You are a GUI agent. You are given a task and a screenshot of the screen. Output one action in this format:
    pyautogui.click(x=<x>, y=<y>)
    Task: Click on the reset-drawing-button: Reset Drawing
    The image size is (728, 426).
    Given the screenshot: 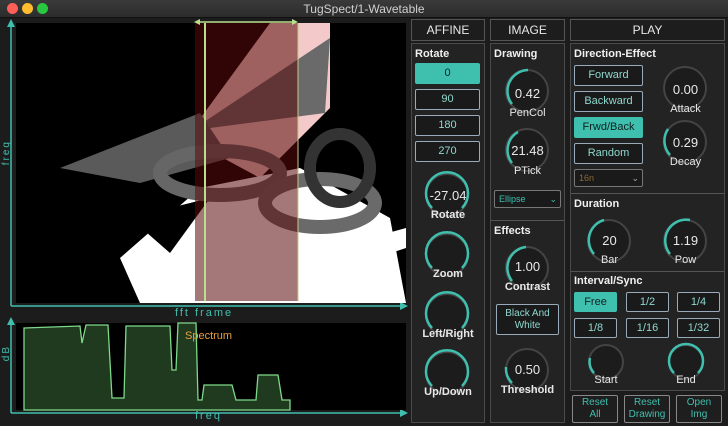 What is the action you would take?
    pyautogui.click(x=647, y=409)
    